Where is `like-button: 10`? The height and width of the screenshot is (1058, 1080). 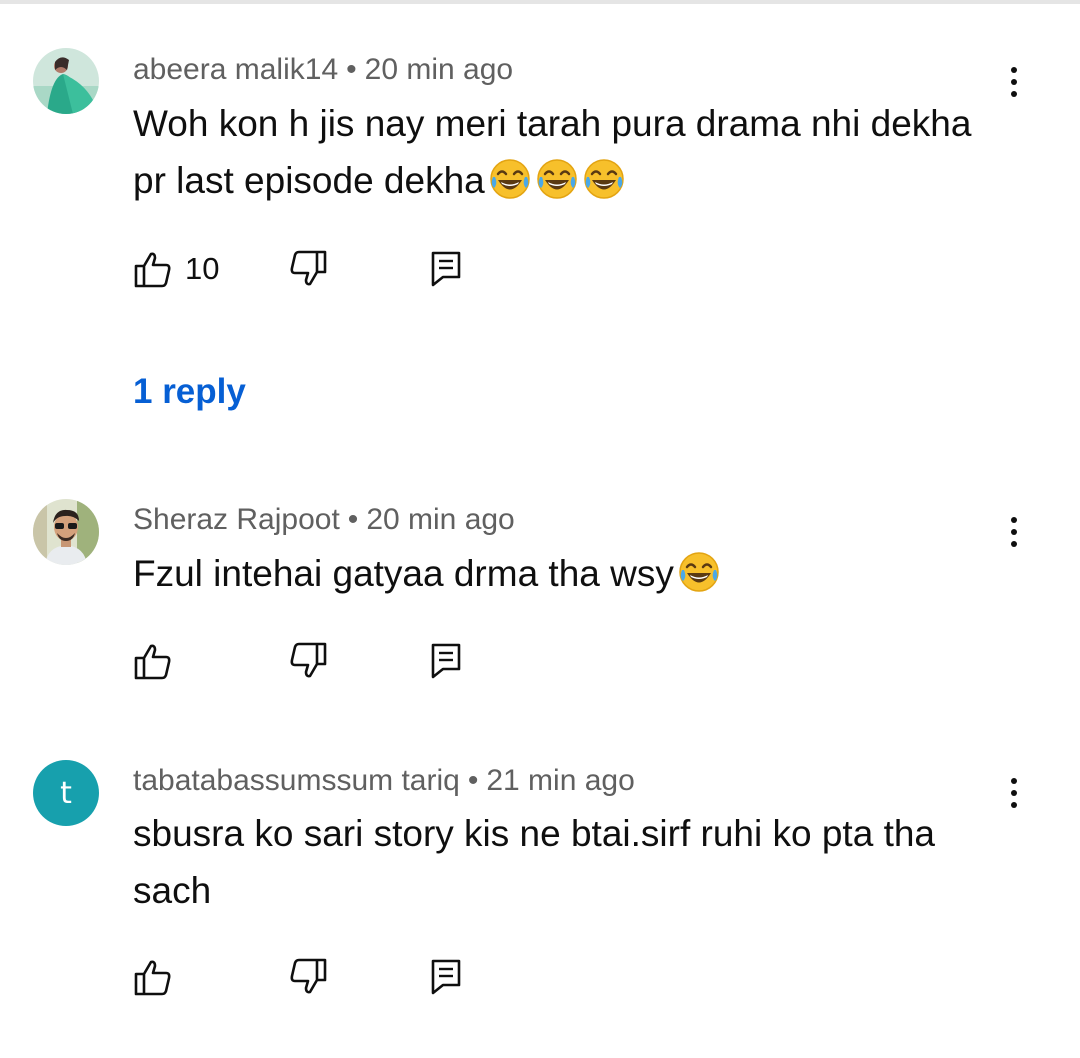
like-button: 10 is located at coordinates (176, 269).